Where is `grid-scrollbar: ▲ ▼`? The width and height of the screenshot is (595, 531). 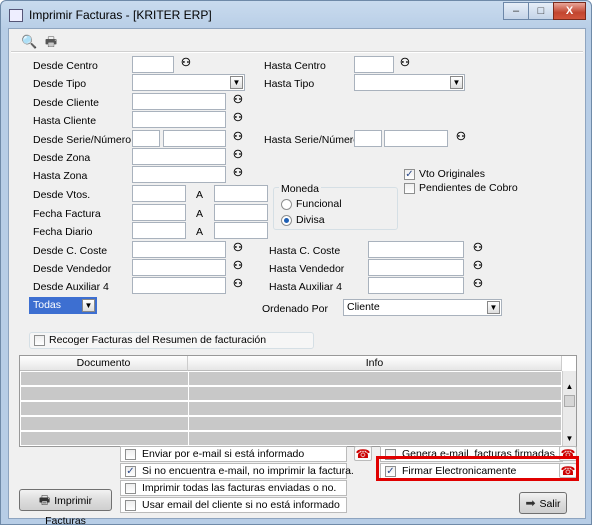 grid-scrollbar: ▲ ▼ is located at coordinates (569, 409).